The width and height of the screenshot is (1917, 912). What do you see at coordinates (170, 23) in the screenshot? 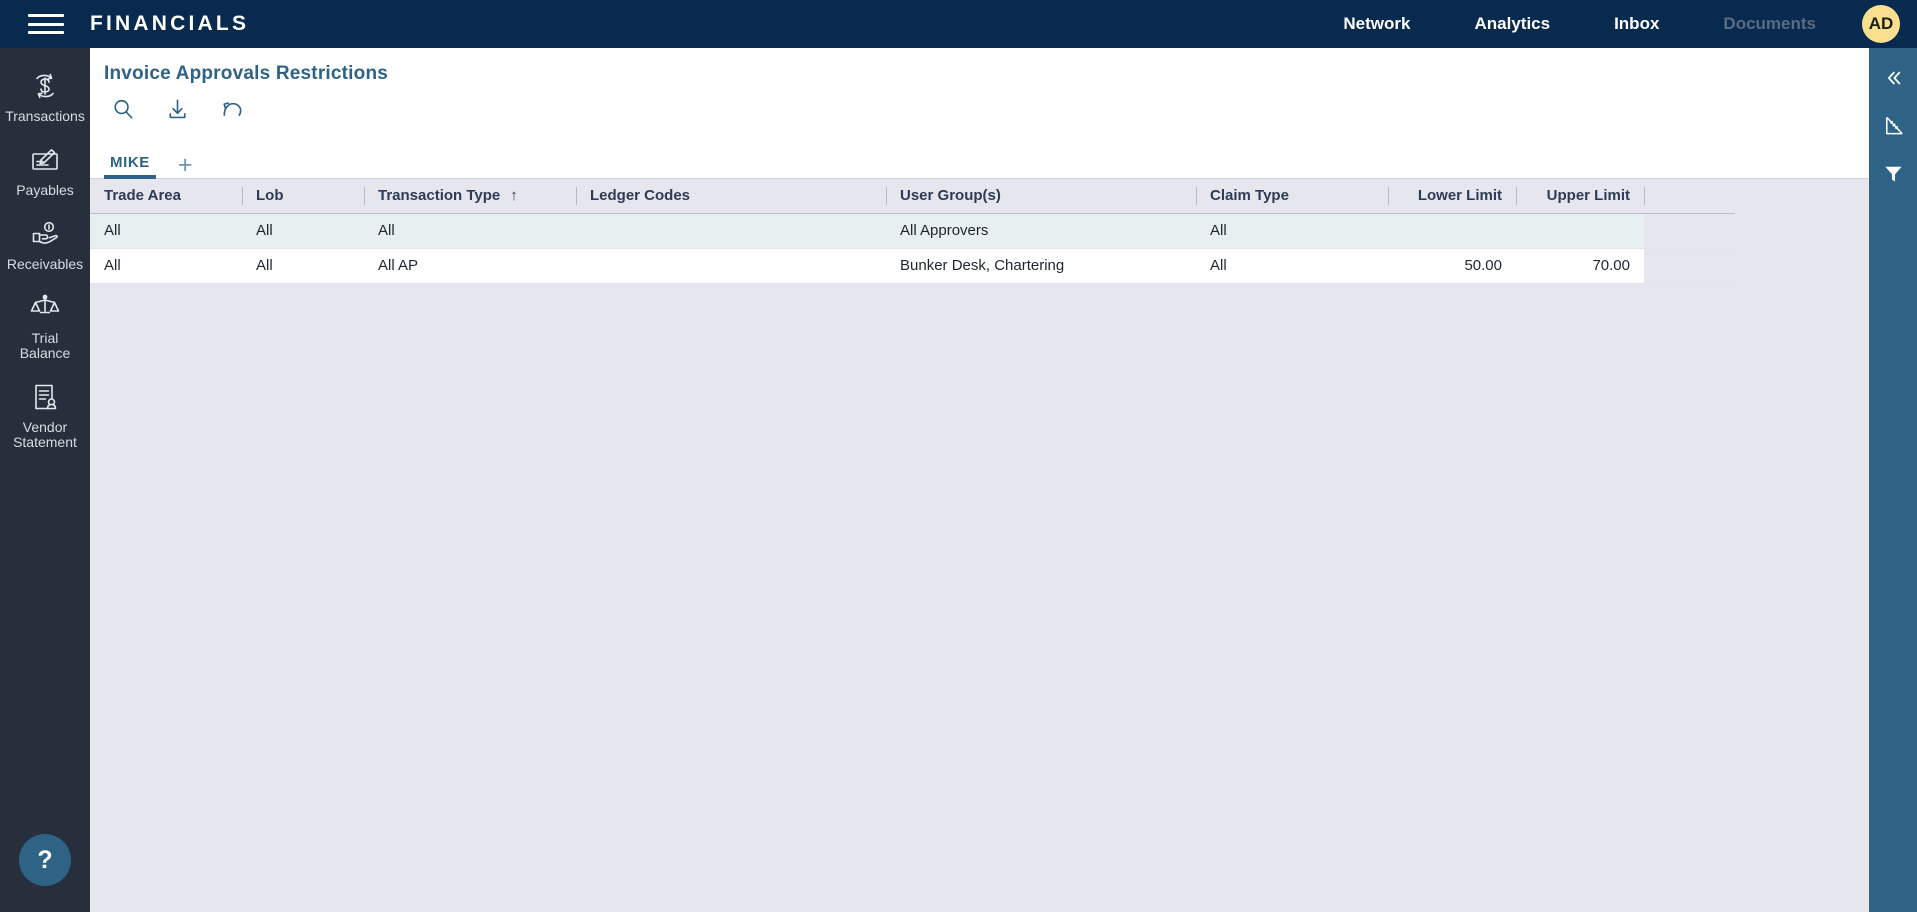
I see `app-brand-title: FINANCIALS` at bounding box center [170, 23].